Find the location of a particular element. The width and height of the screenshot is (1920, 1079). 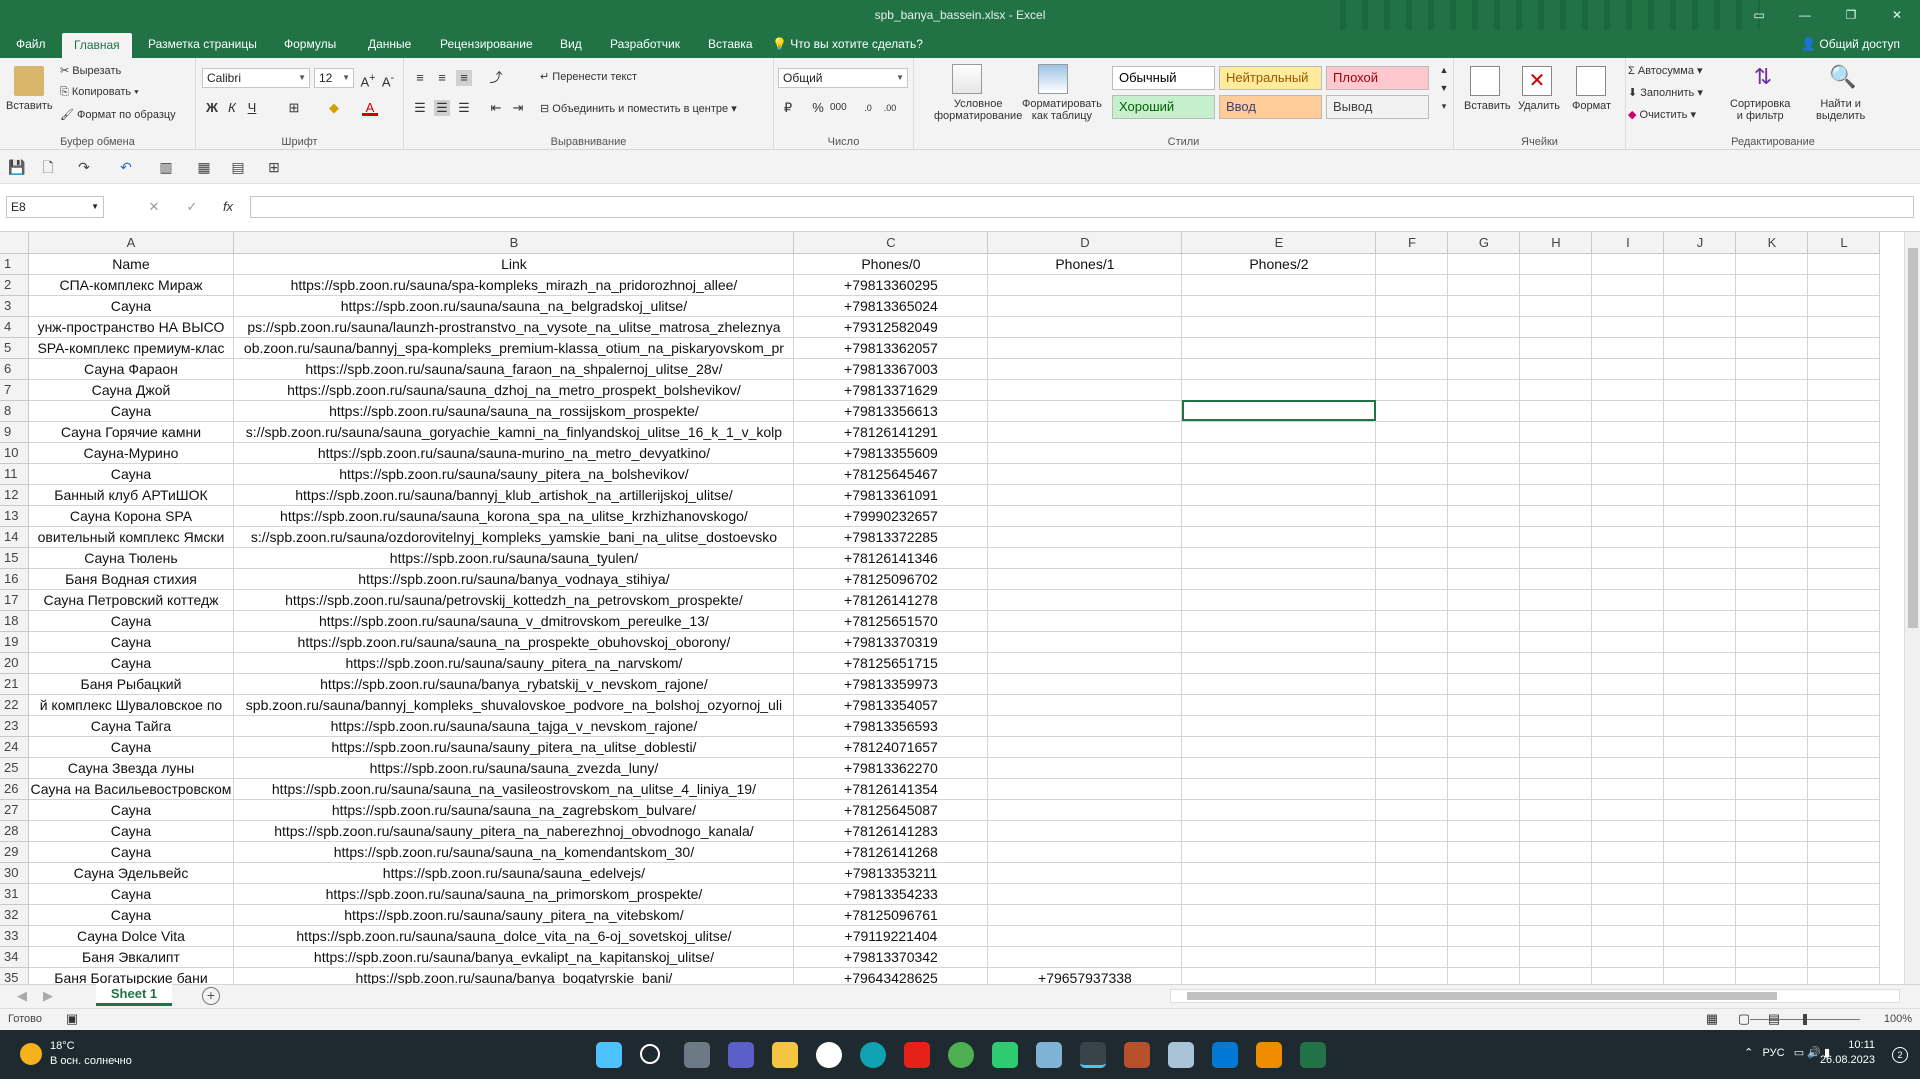

cell: +78125645467 is located at coordinates (891, 474).